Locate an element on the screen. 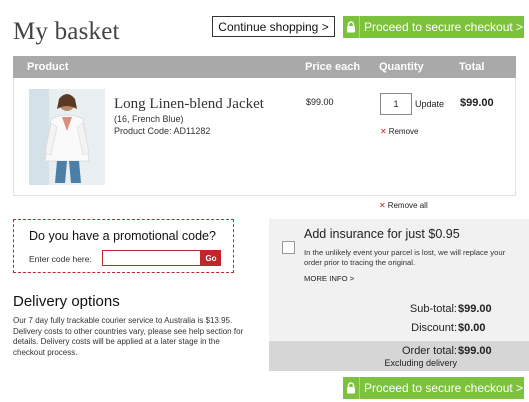 This screenshot has height=402, width=529. price-each: $99.00 is located at coordinates (320, 102).